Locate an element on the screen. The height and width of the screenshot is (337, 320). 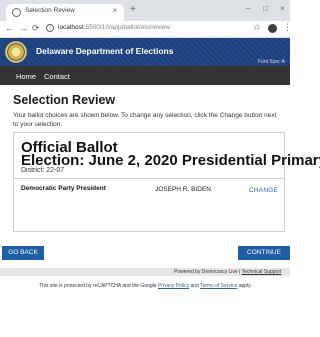
tab-close-icon: × is located at coordinates (114, 10).